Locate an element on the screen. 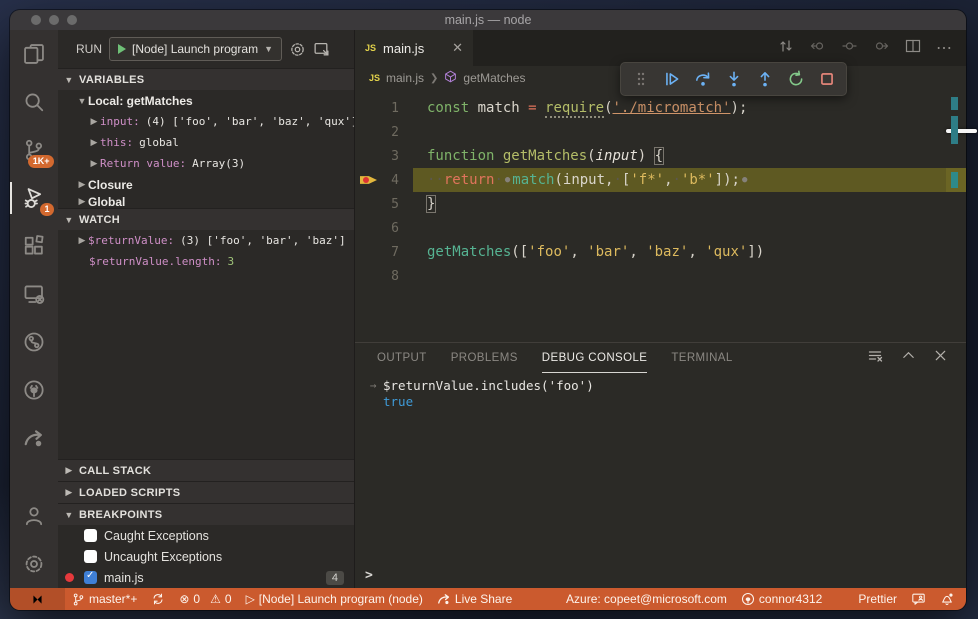  tab-terminal: TERMINAL is located at coordinates (701, 358).